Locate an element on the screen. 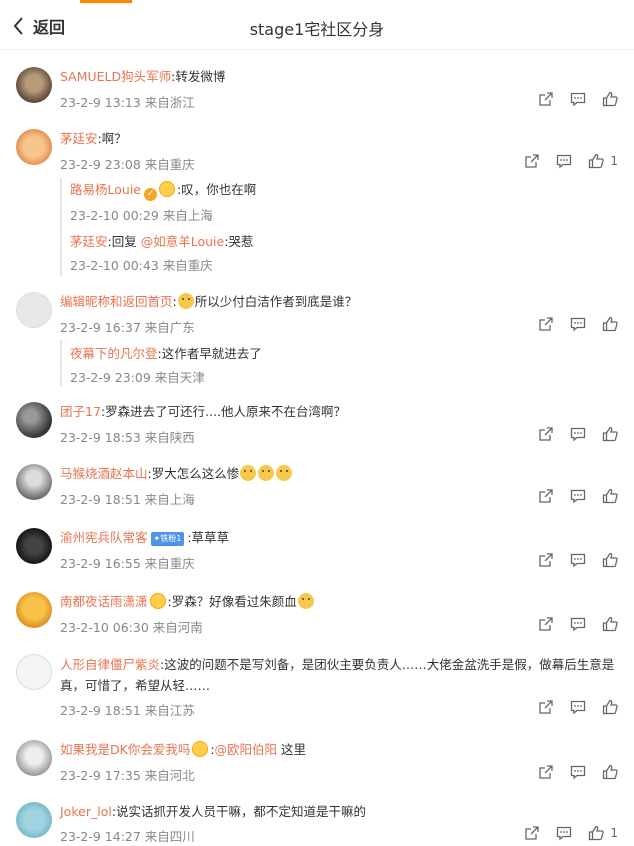 Image resolution: width=634 pixels, height=846 pixels. comment-text-line: 渝州宪兵队常客 ✦铁粉1:草草草 is located at coordinates (144, 537).